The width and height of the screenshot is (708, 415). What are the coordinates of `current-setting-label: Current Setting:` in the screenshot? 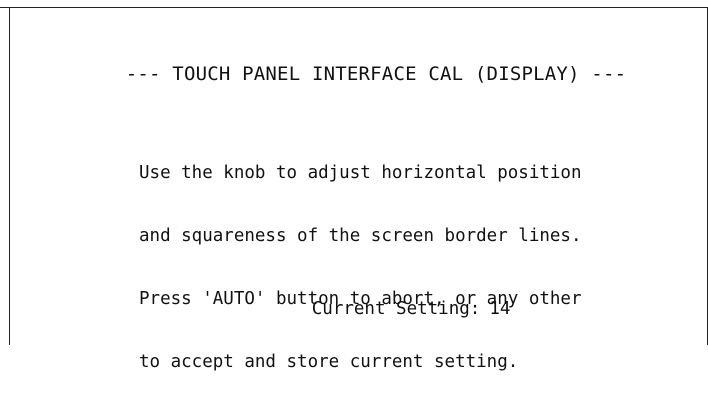 It's located at (396, 309).